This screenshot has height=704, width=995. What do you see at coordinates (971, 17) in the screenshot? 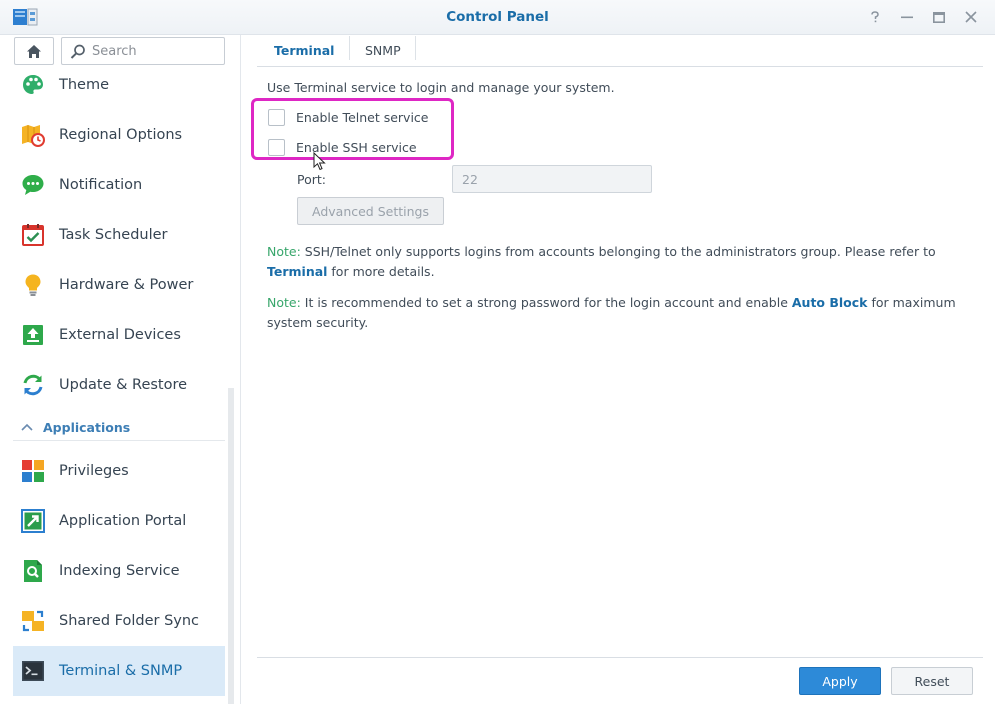
I see `close-icon` at bounding box center [971, 17].